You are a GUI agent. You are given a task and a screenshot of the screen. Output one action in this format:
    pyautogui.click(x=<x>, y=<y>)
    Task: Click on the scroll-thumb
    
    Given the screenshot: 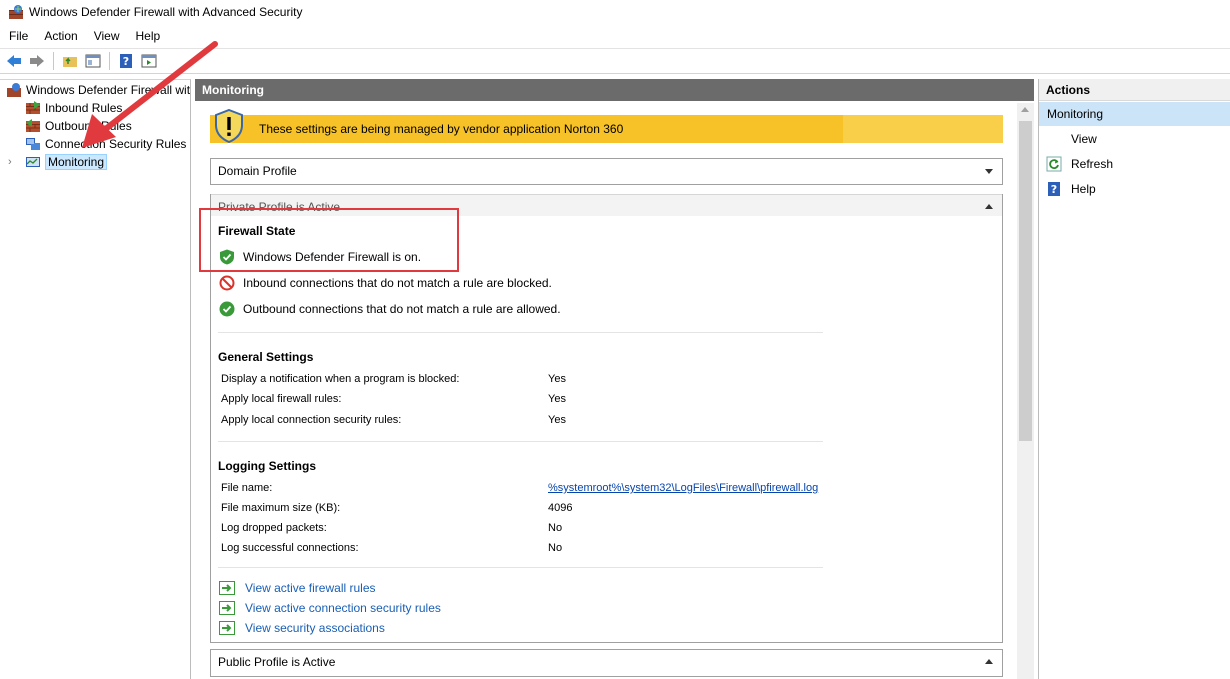 What is the action you would take?
    pyautogui.click(x=1025, y=281)
    